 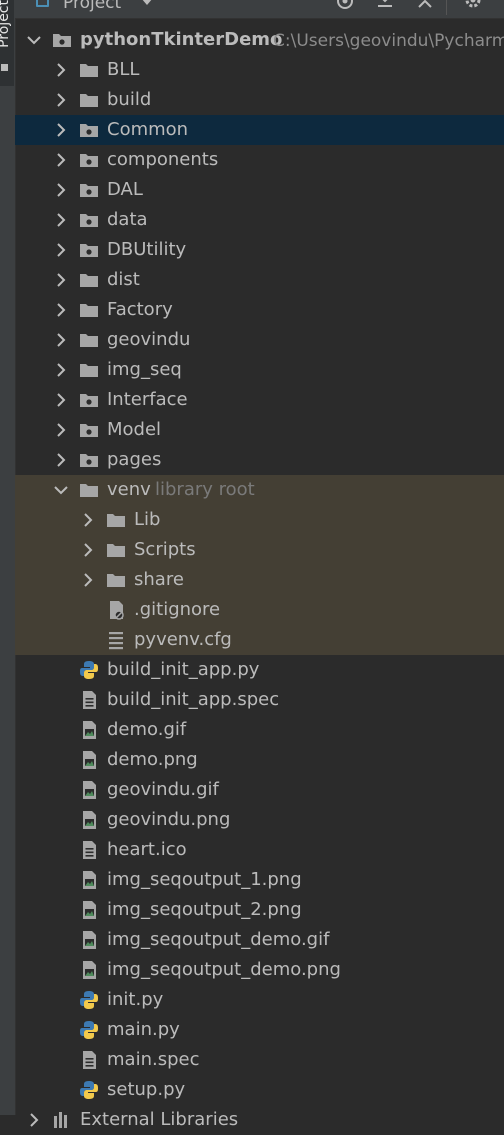 What do you see at coordinates (177, 609) in the screenshot?
I see `tree-item-label: .gitignore` at bounding box center [177, 609].